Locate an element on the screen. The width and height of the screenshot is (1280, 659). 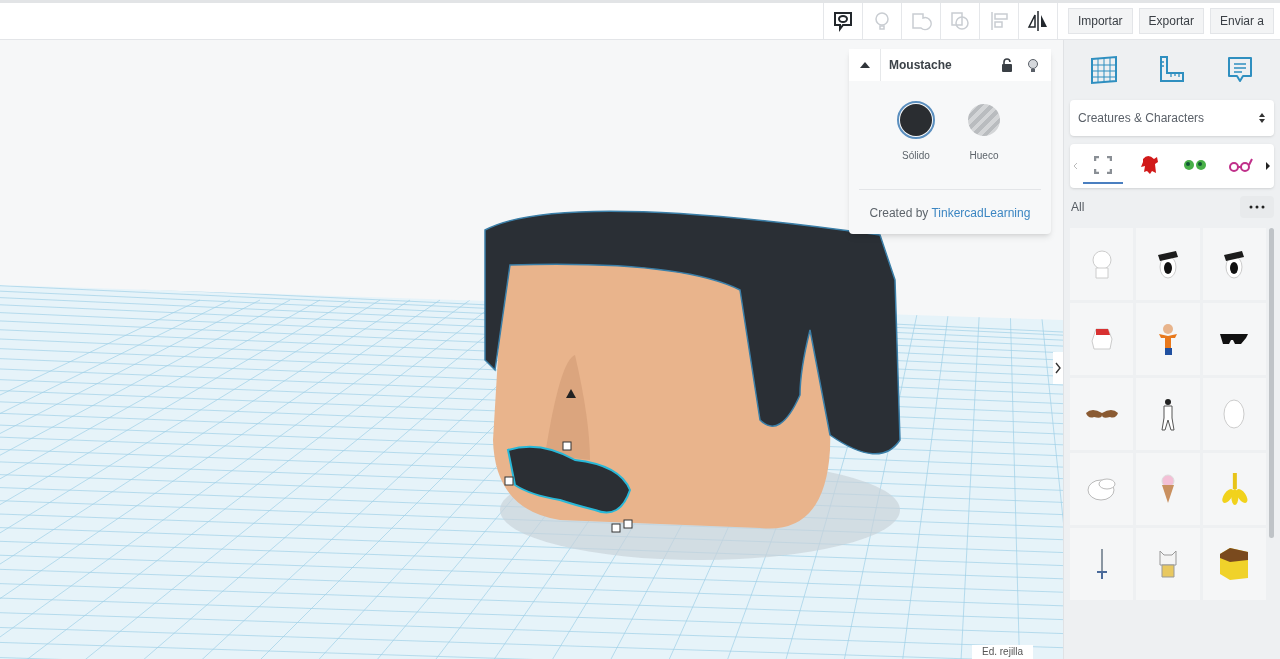
moustache-icon is located at coordinates (1101, 414).